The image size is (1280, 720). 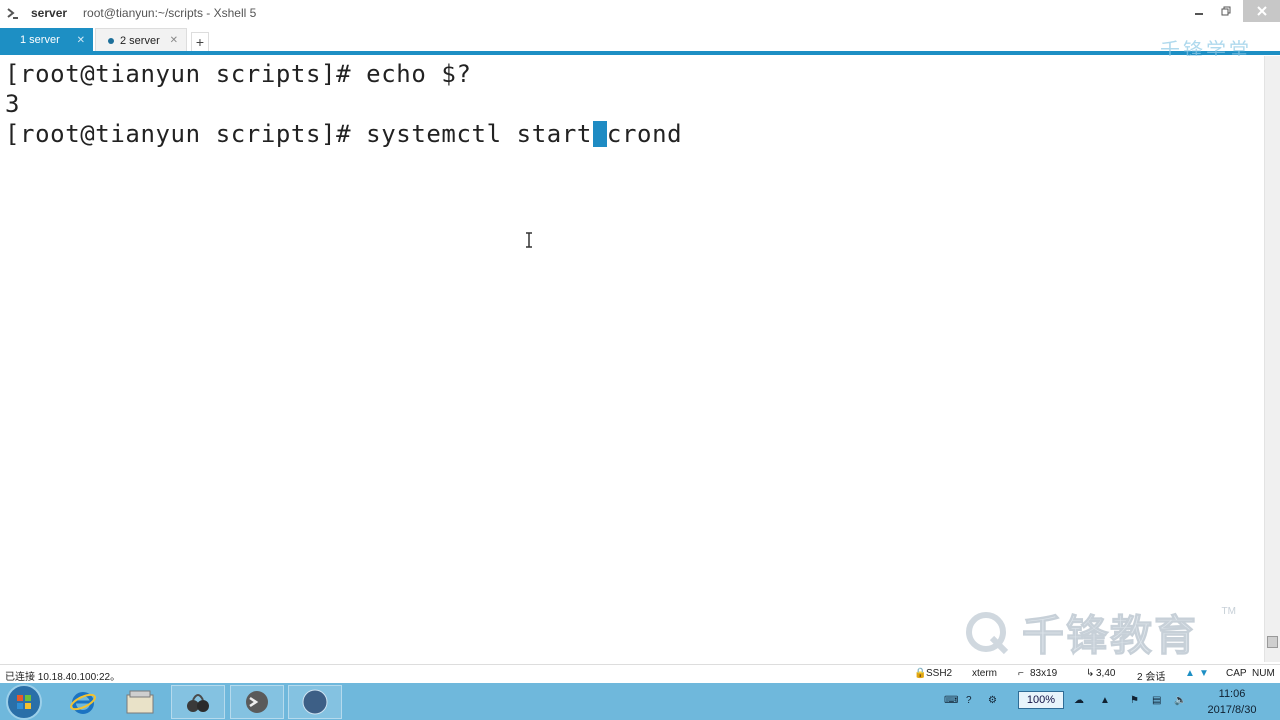 What do you see at coordinates (13, 13) in the screenshot?
I see `xshell-app-icon` at bounding box center [13, 13].